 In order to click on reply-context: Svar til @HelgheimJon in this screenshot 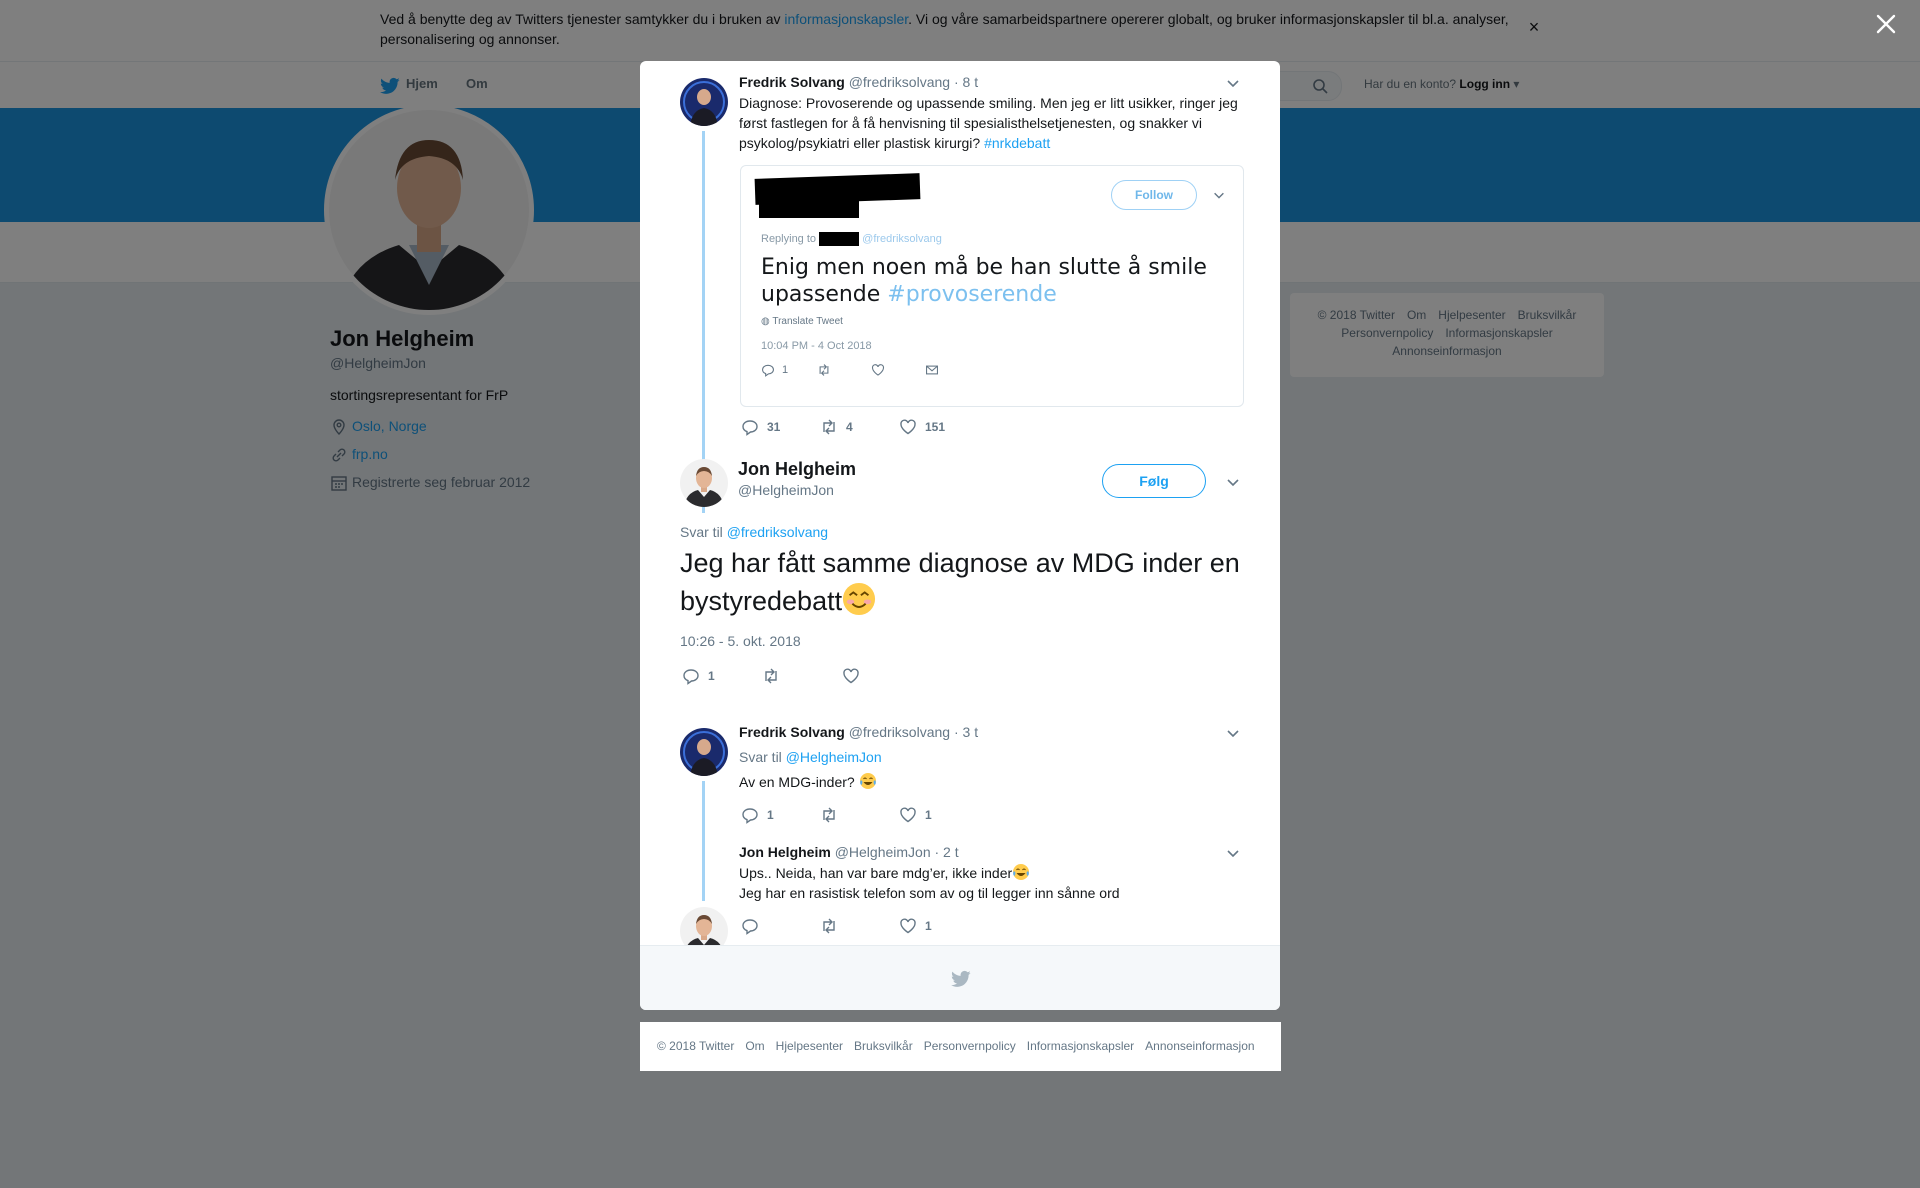, I will do `click(810, 757)`.